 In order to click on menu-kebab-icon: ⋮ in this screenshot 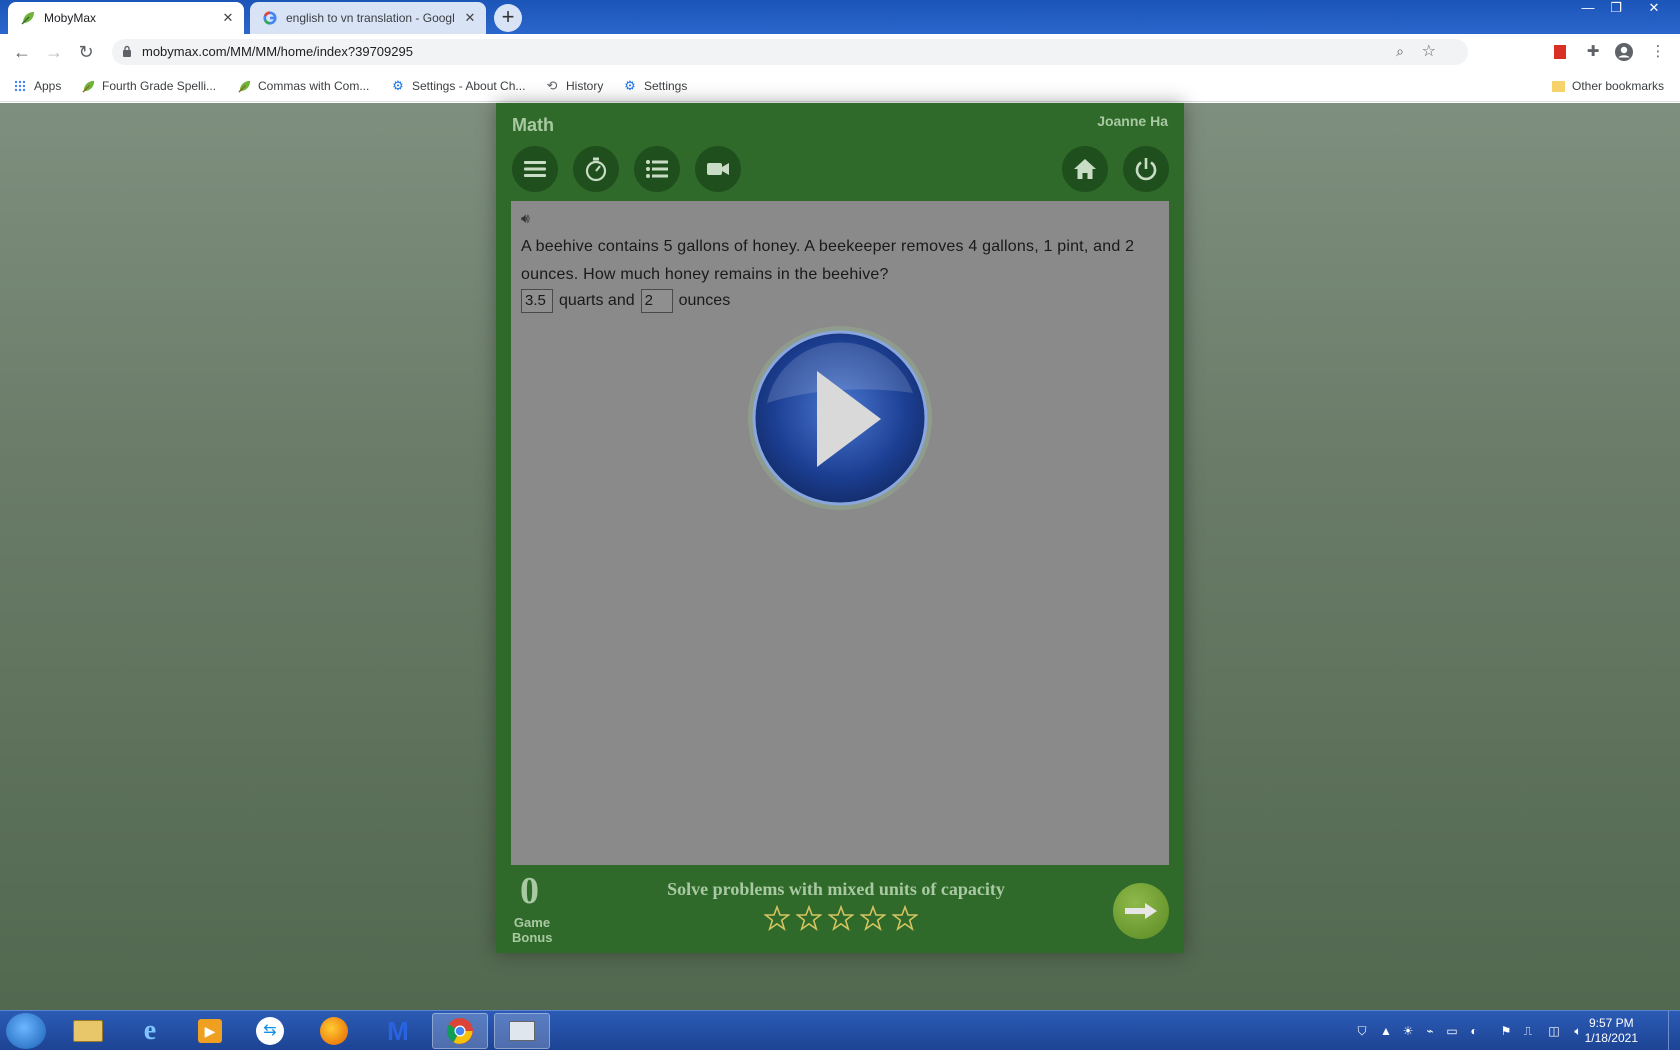, I will do `click(1658, 52)`.